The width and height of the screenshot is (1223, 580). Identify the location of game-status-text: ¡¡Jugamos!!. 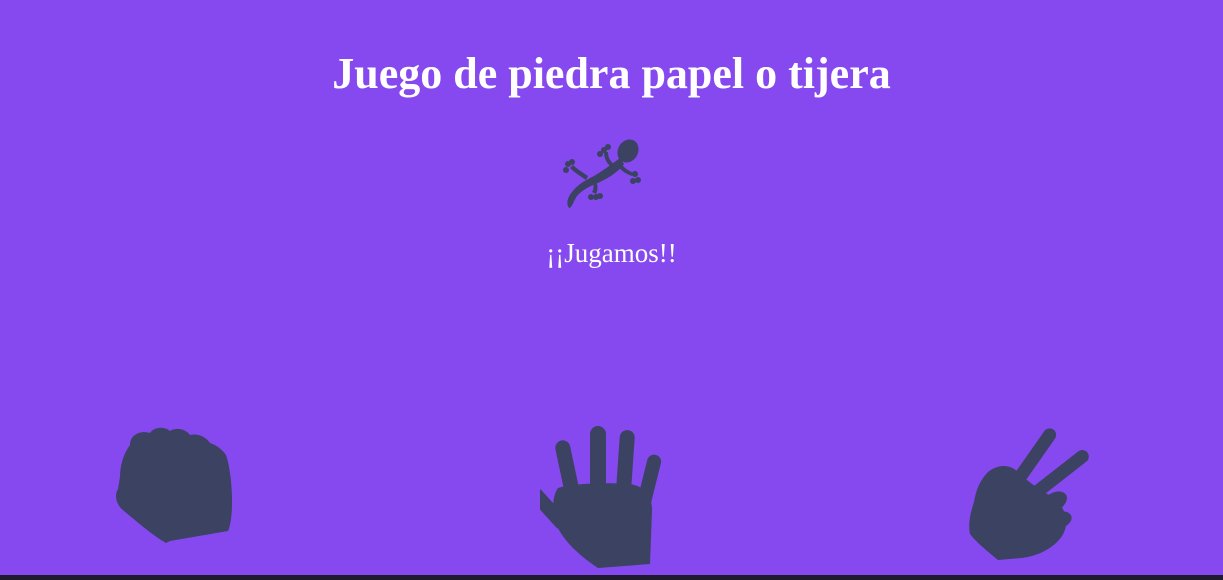
(611, 253).